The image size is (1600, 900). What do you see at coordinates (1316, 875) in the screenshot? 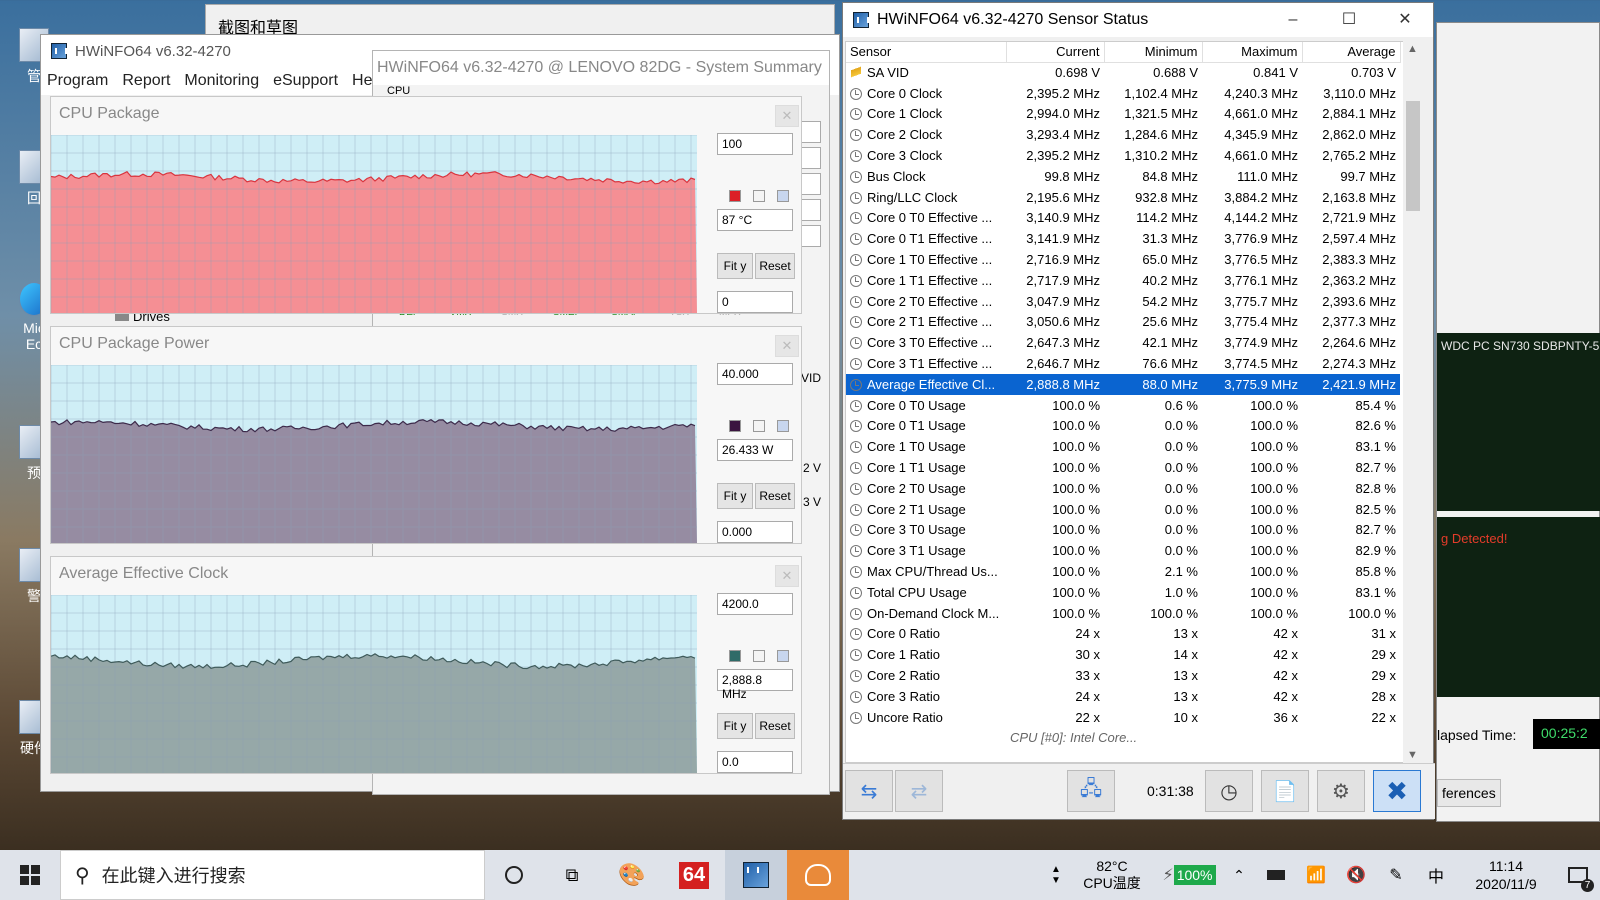
I see `tray-wifi: 📶` at bounding box center [1316, 875].